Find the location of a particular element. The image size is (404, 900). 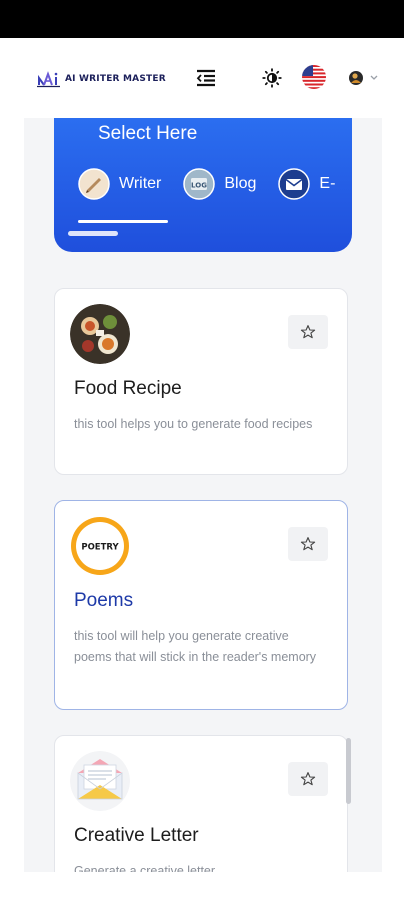

status-bar is located at coordinates (202, 19).